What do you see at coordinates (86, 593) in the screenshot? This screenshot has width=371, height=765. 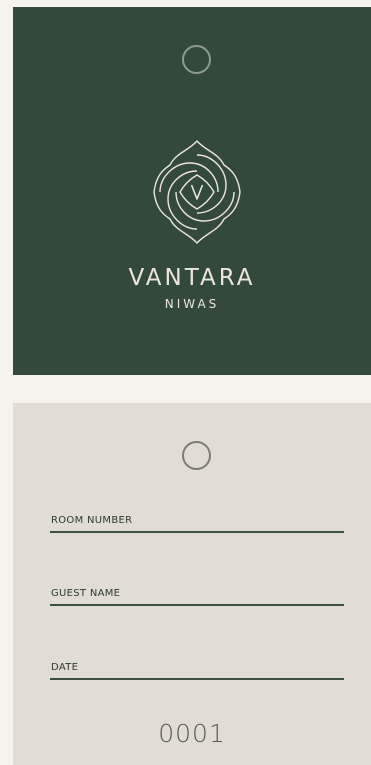 I see `guest-name-label: GUEST NAME` at bounding box center [86, 593].